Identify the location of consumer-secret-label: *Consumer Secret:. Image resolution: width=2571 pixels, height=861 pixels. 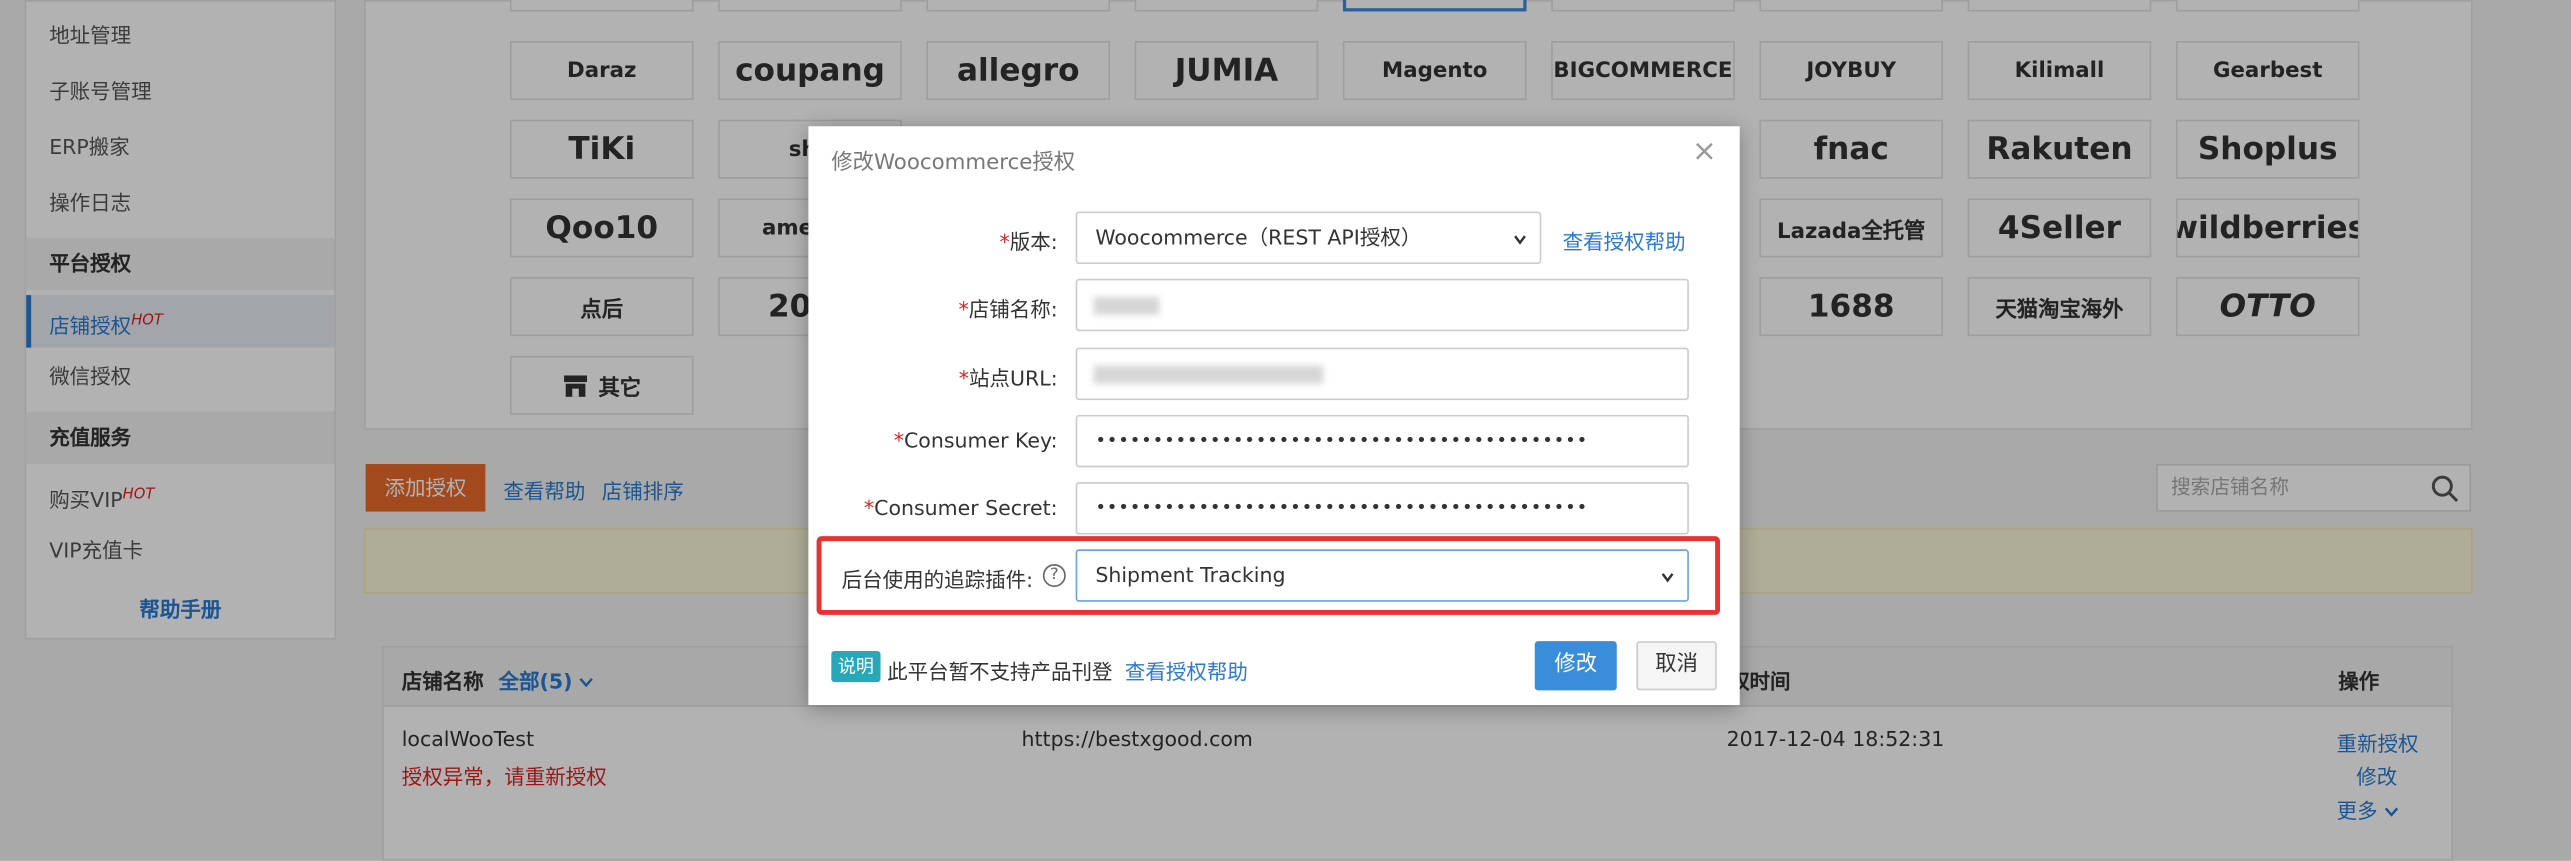
(933, 507).